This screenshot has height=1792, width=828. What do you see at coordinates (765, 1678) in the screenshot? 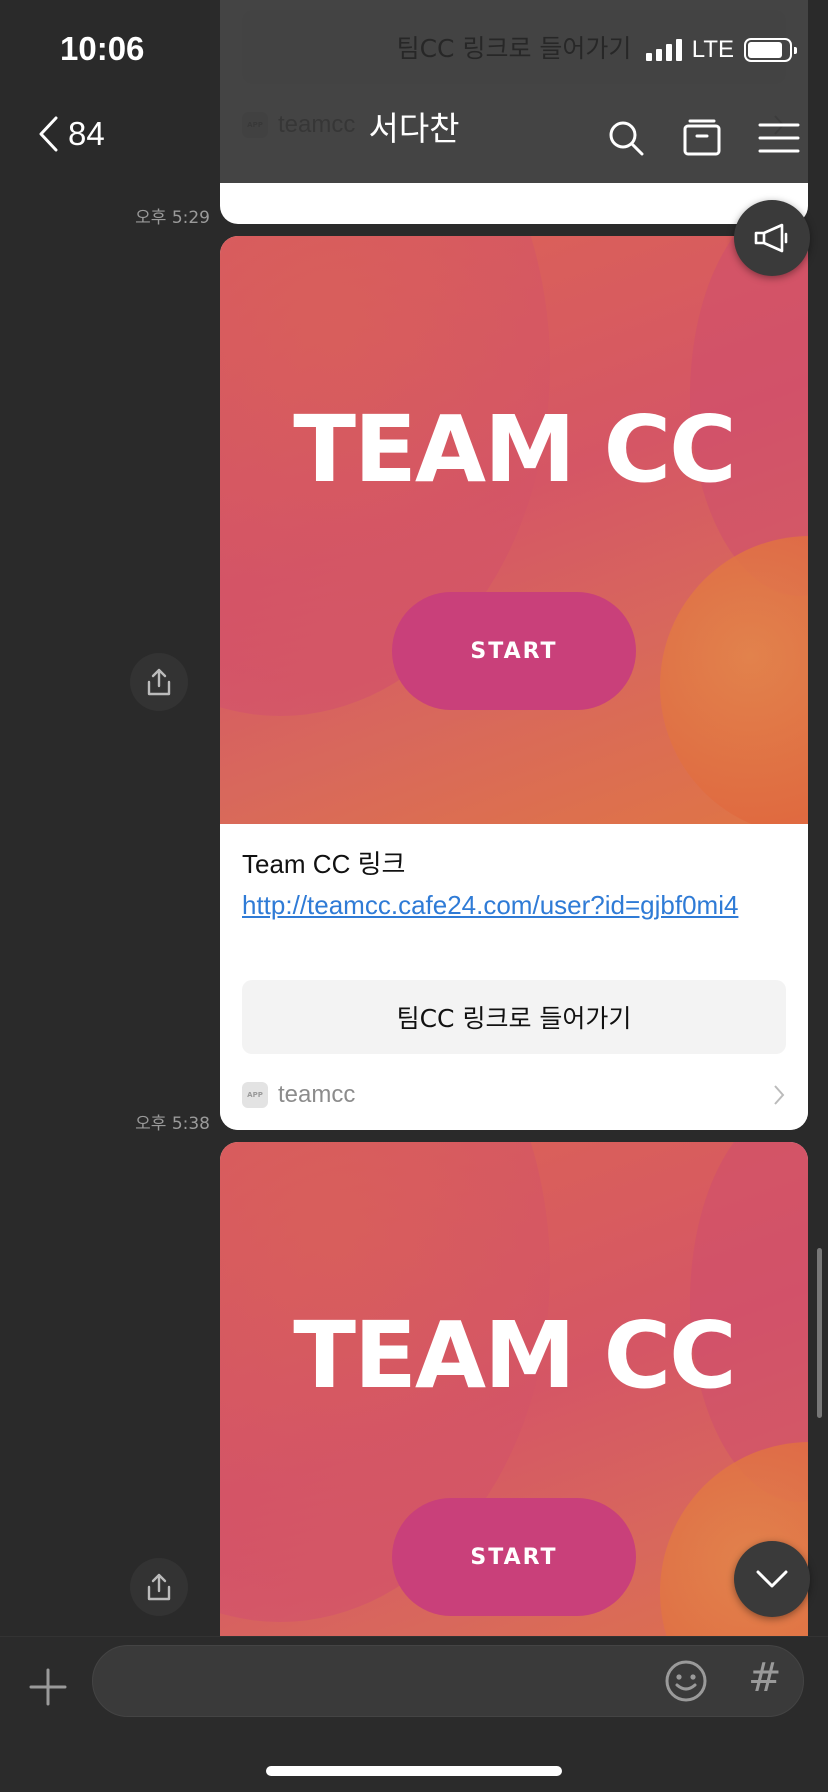
I see `hashtag-button: #` at bounding box center [765, 1678].